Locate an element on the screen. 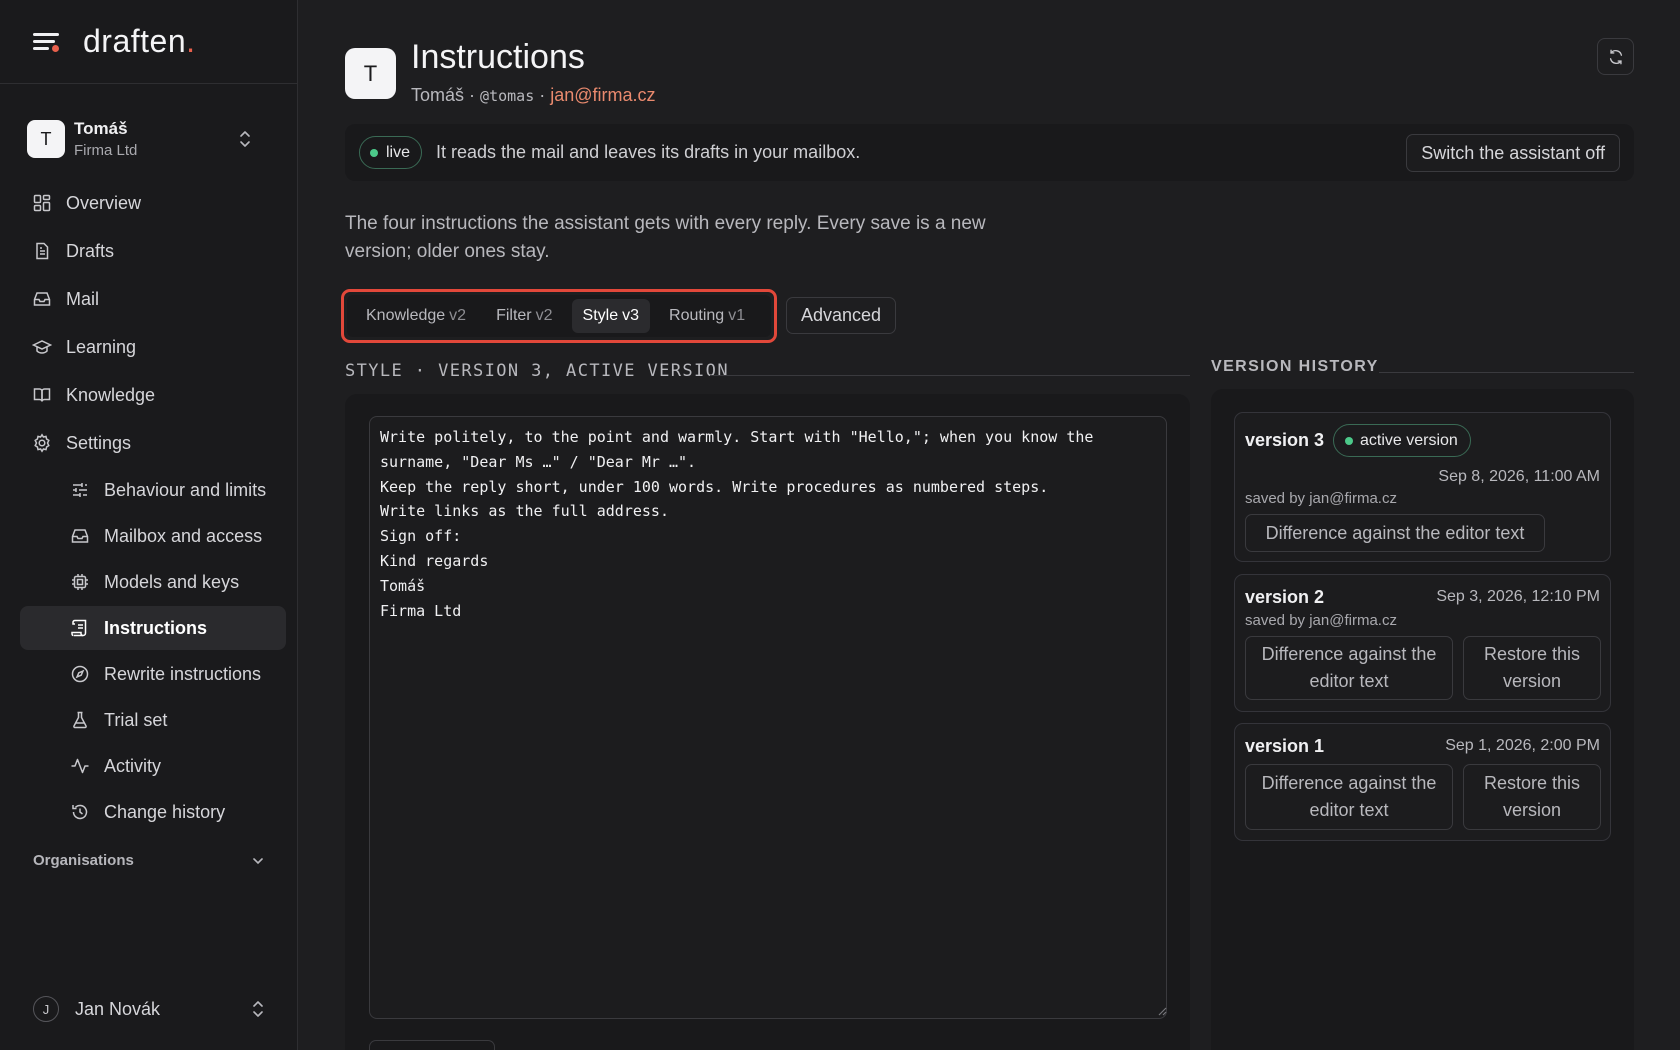 The width and height of the screenshot is (1680, 1050). version-name: version 1 is located at coordinates (1285, 746).